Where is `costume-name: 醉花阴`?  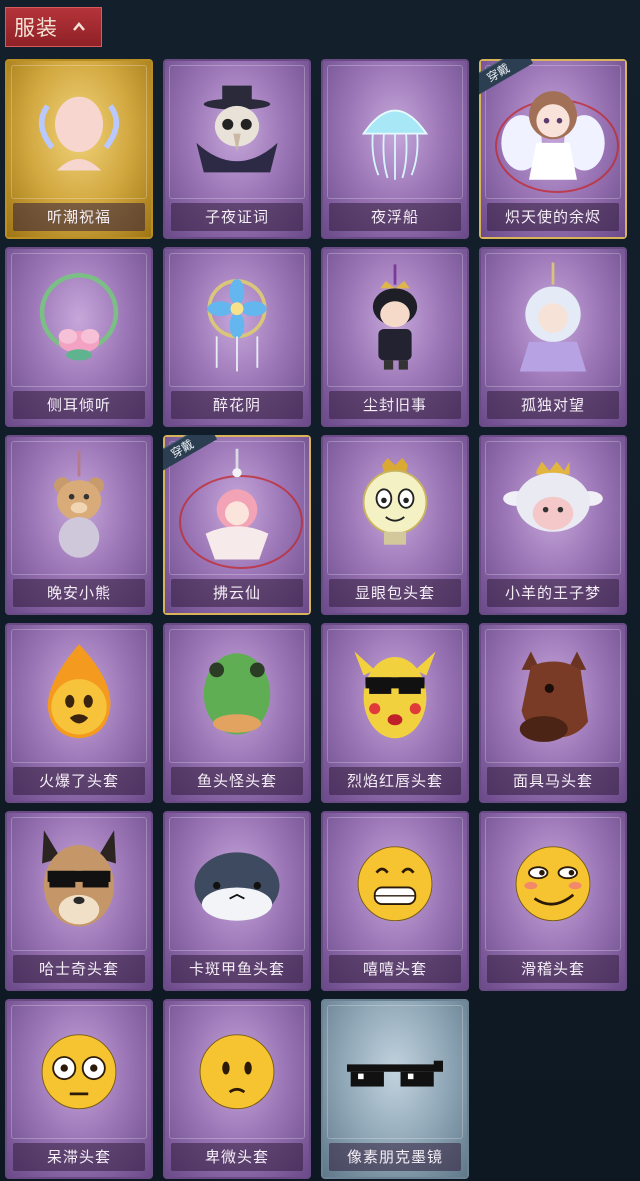
costume-name: 醉花阴 is located at coordinates (237, 405).